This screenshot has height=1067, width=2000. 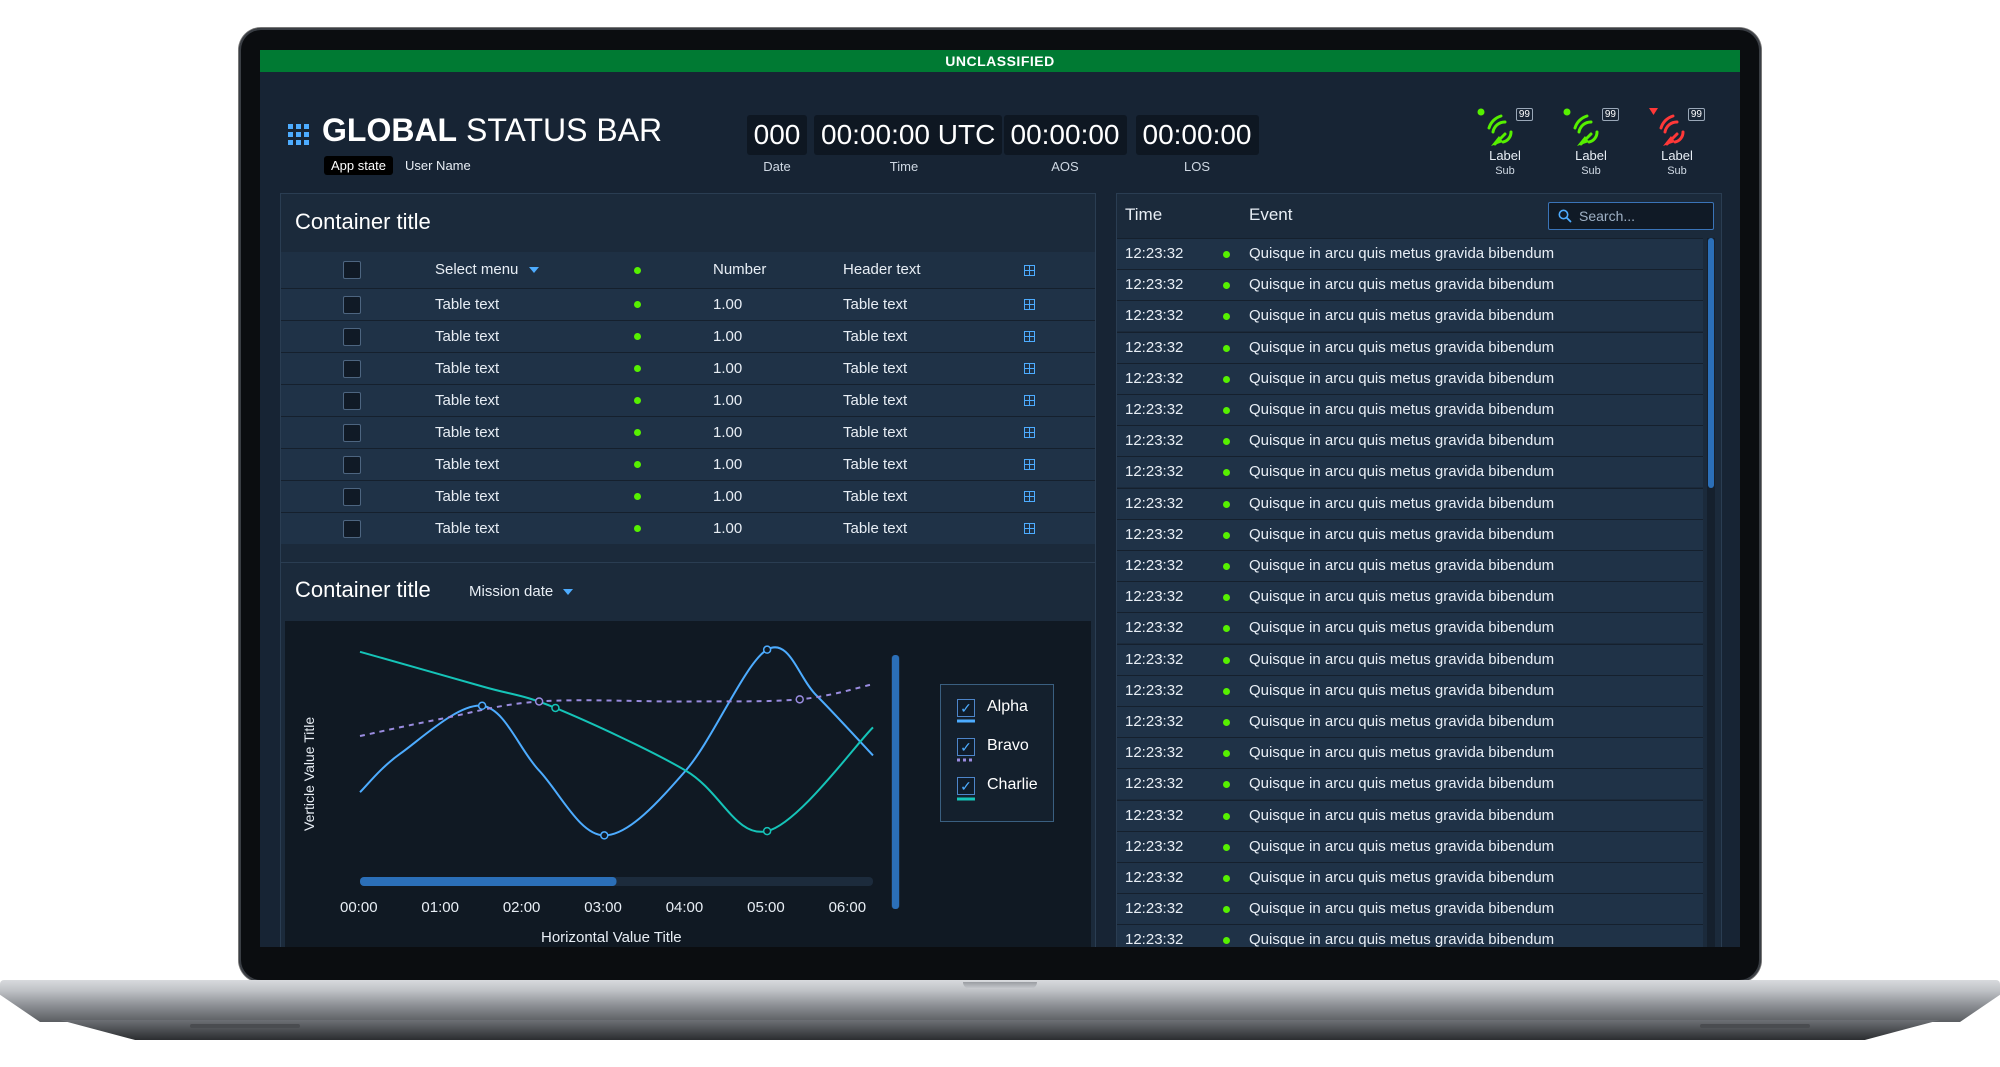 What do you see at coordinates (875, 336) in the screenshot?
I see `row-header-text: Table text` at bounding box center [875, 336].